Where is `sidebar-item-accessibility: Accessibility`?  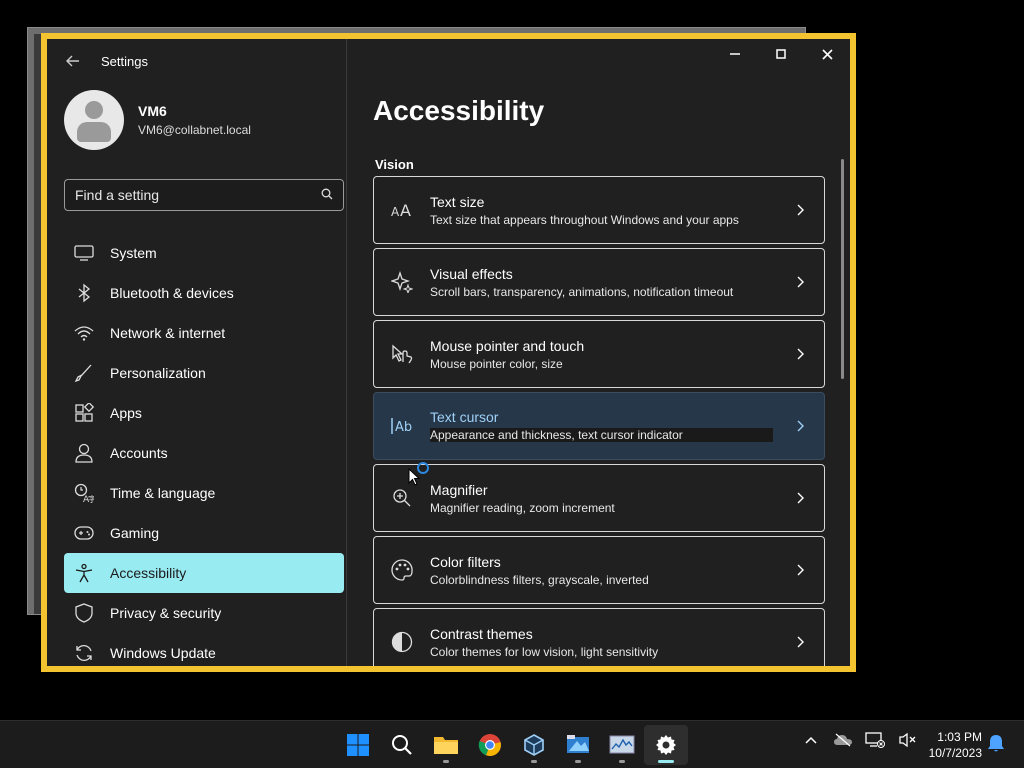
sidebar-item-accessibility: Accessibility is located at coordinates (204, 573).